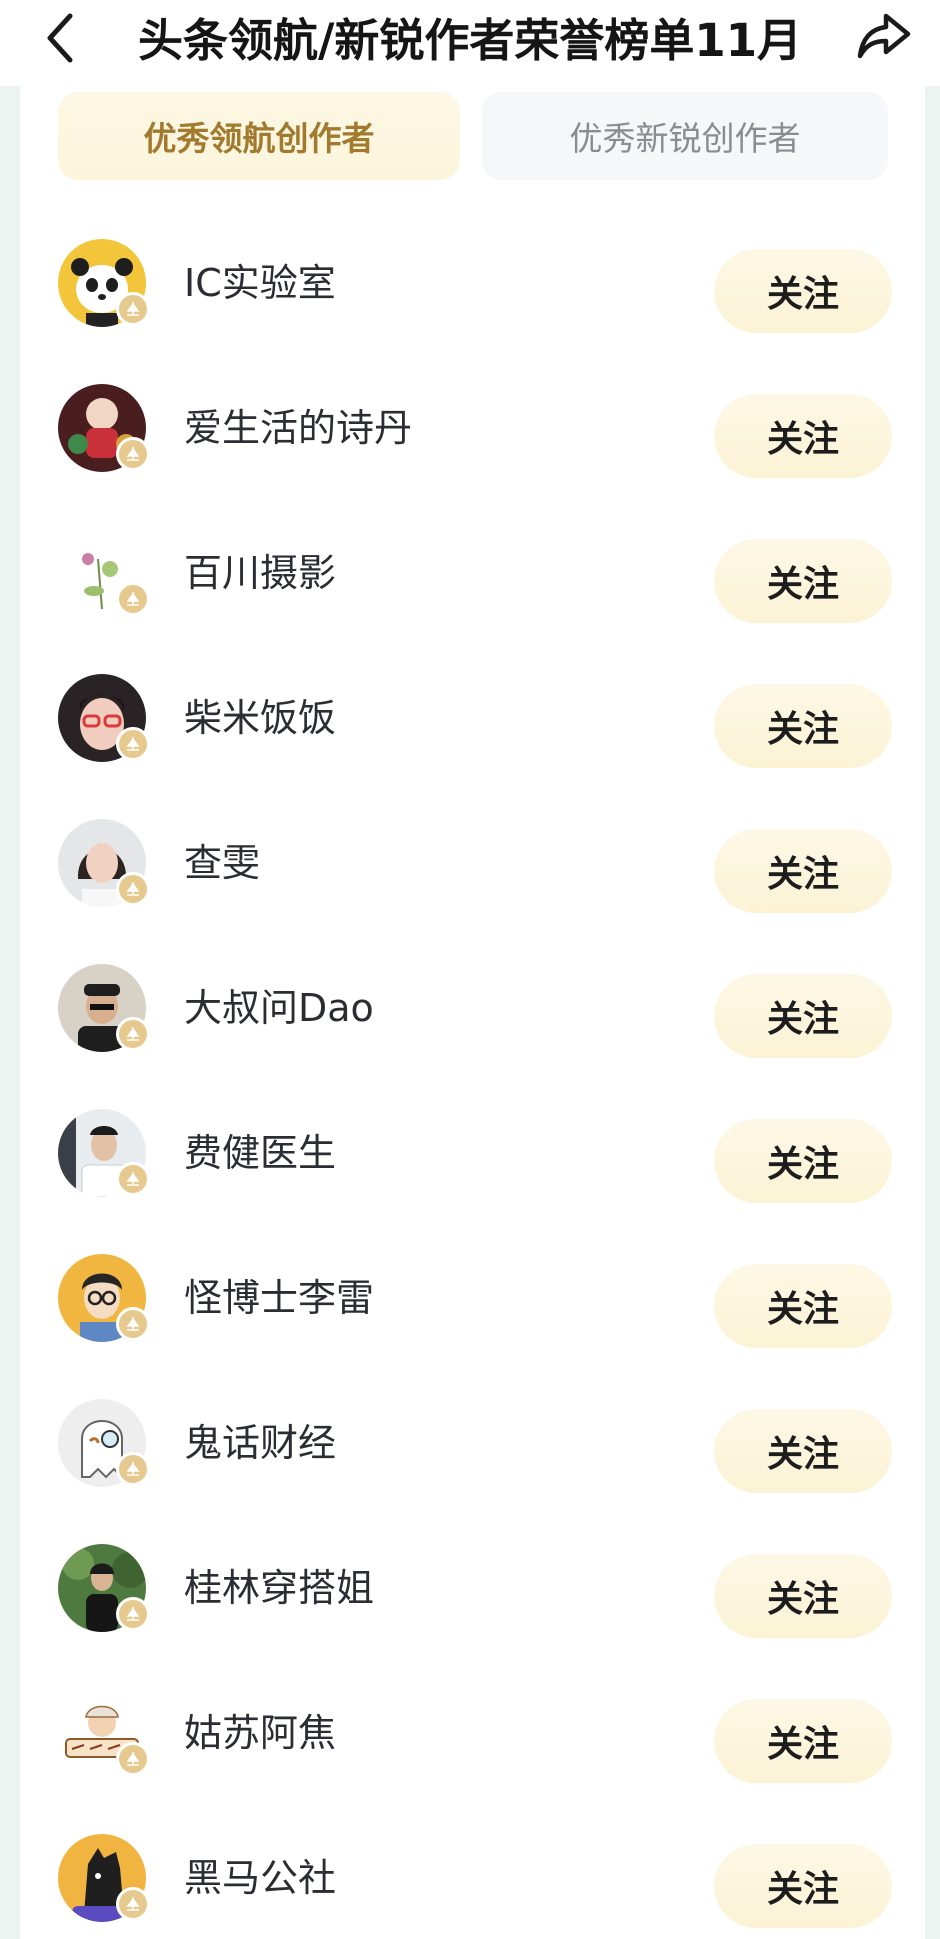 The height and width of the screenshot is (1939, 940). Describe the element at coordinates (472, 1443) in the screenshot. I see `list-item: 鬼话财经 关注` at that location.